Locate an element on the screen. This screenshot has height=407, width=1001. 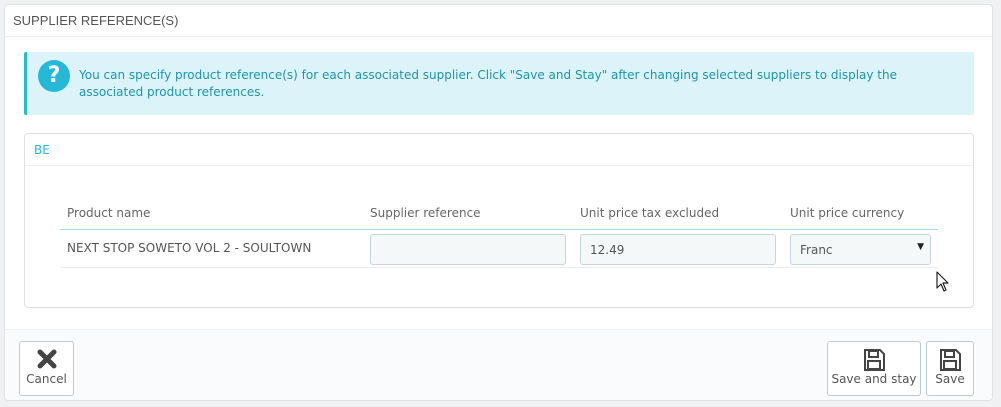
product-name: NEXT STOP SOWETO VOL 2 - SOULTOWN is located at coordinates (189, 248).